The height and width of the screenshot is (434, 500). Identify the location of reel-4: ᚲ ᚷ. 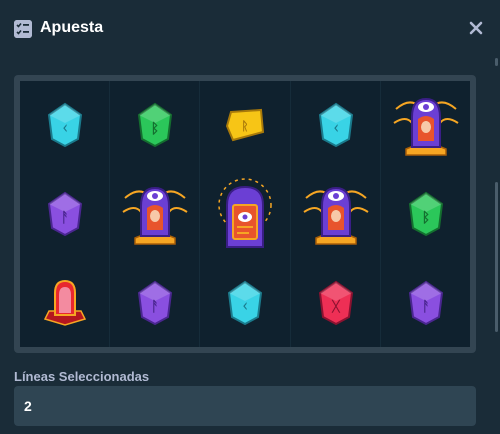
(336, 214).